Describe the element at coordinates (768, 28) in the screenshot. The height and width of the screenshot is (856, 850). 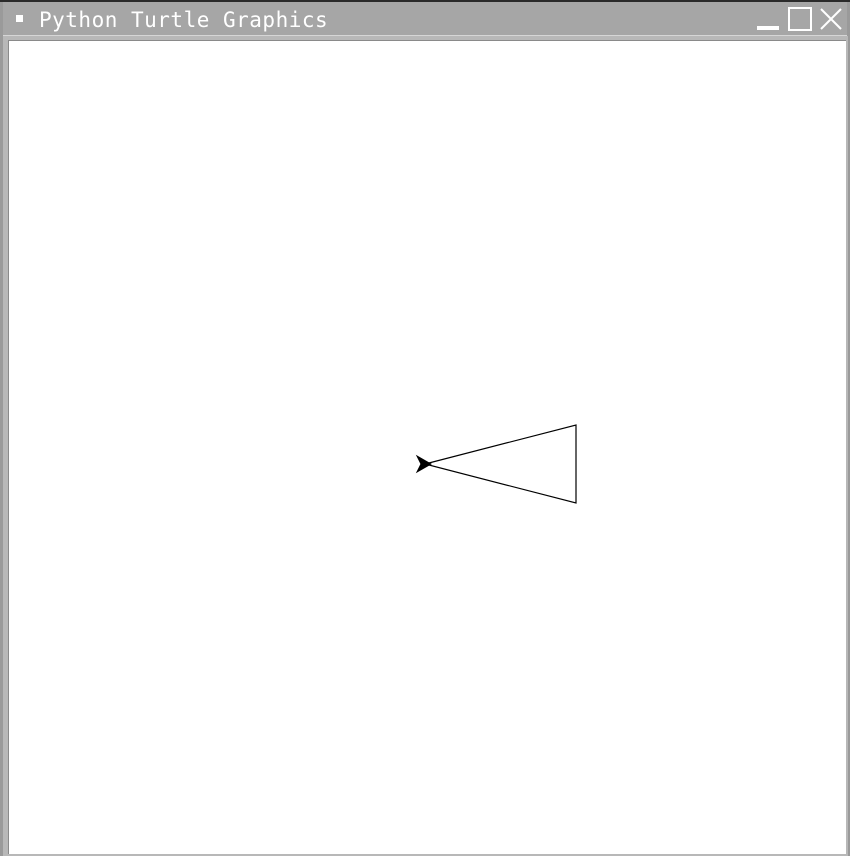
I see `minimize-icon` at that location.